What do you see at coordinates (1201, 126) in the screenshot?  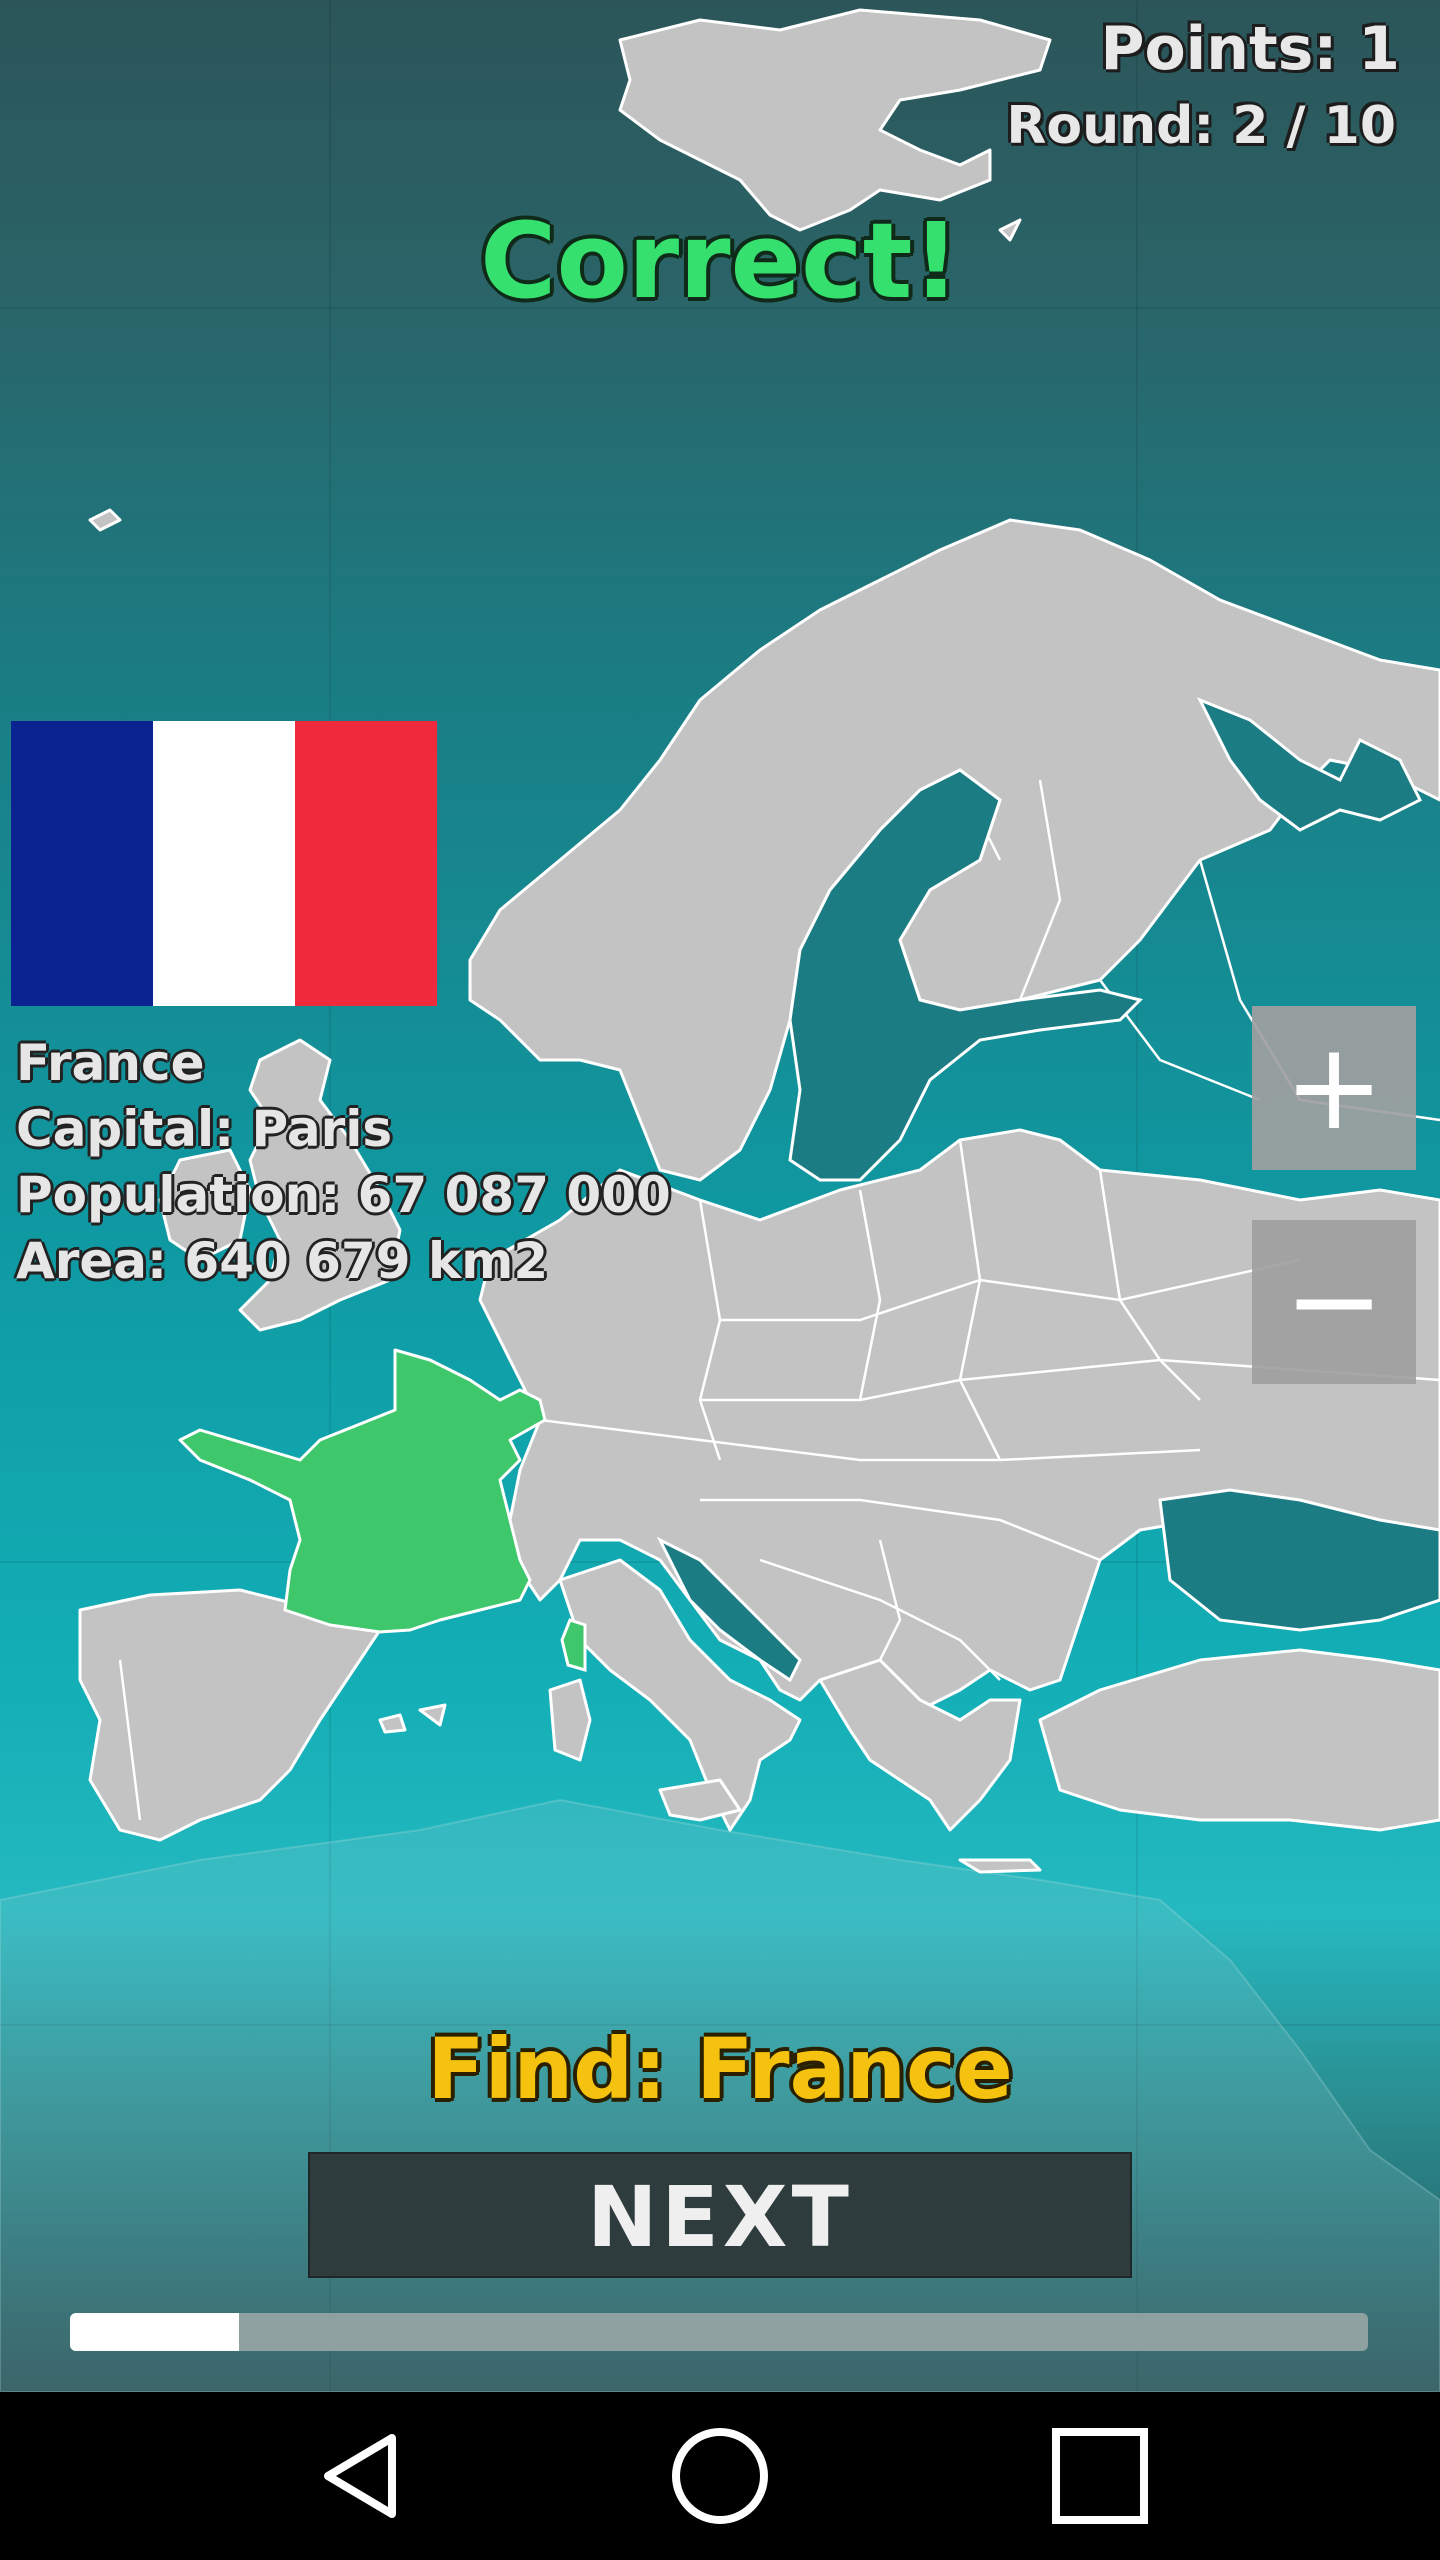 I see `round-label: Round: 2 / 10` at bounding box center [1201, 126].